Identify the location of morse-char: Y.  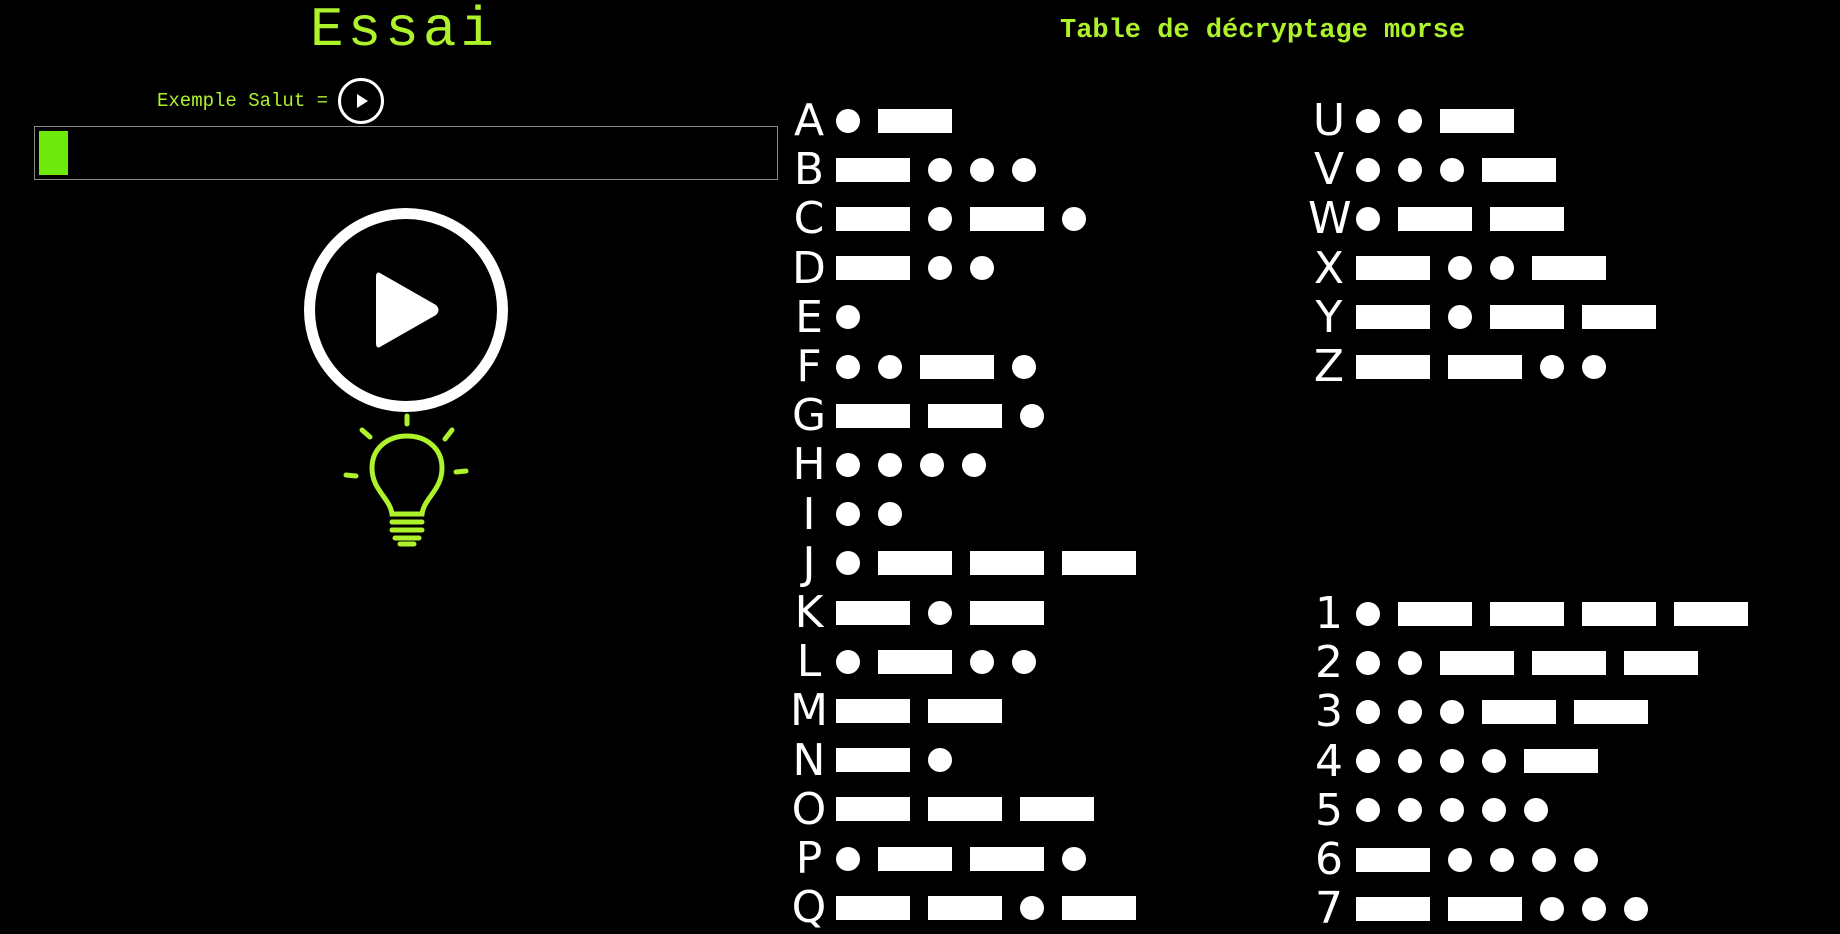
(1329, 317).